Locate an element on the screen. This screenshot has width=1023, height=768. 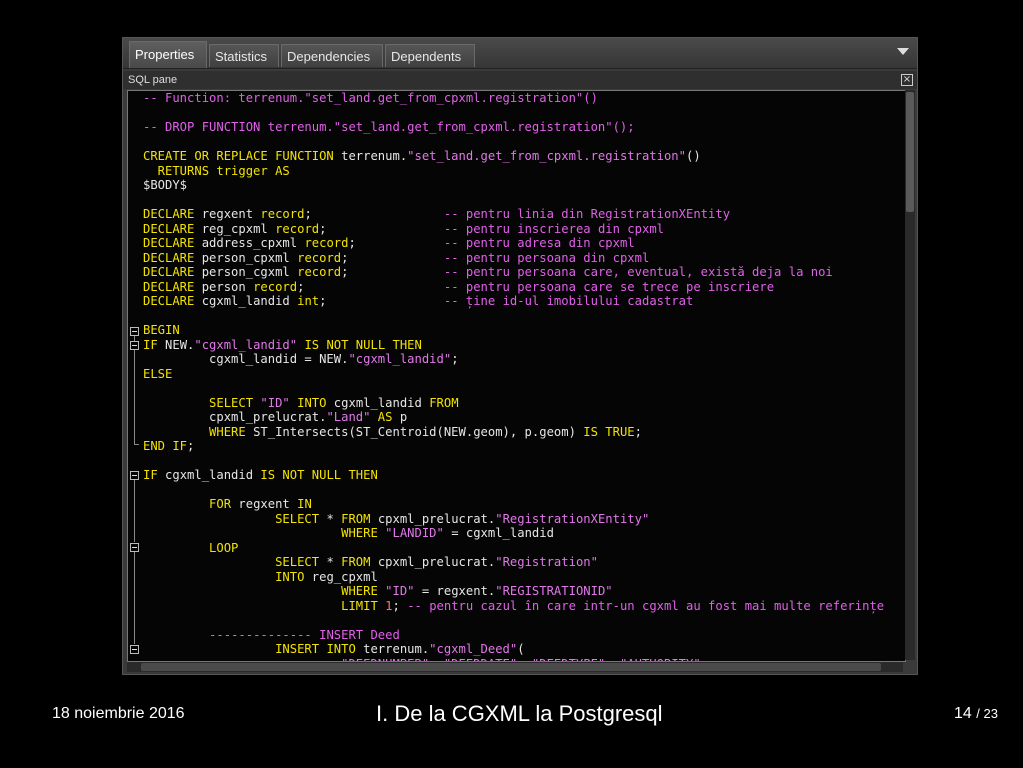
vertical-scrollbar is located at coordinates (910, 375).